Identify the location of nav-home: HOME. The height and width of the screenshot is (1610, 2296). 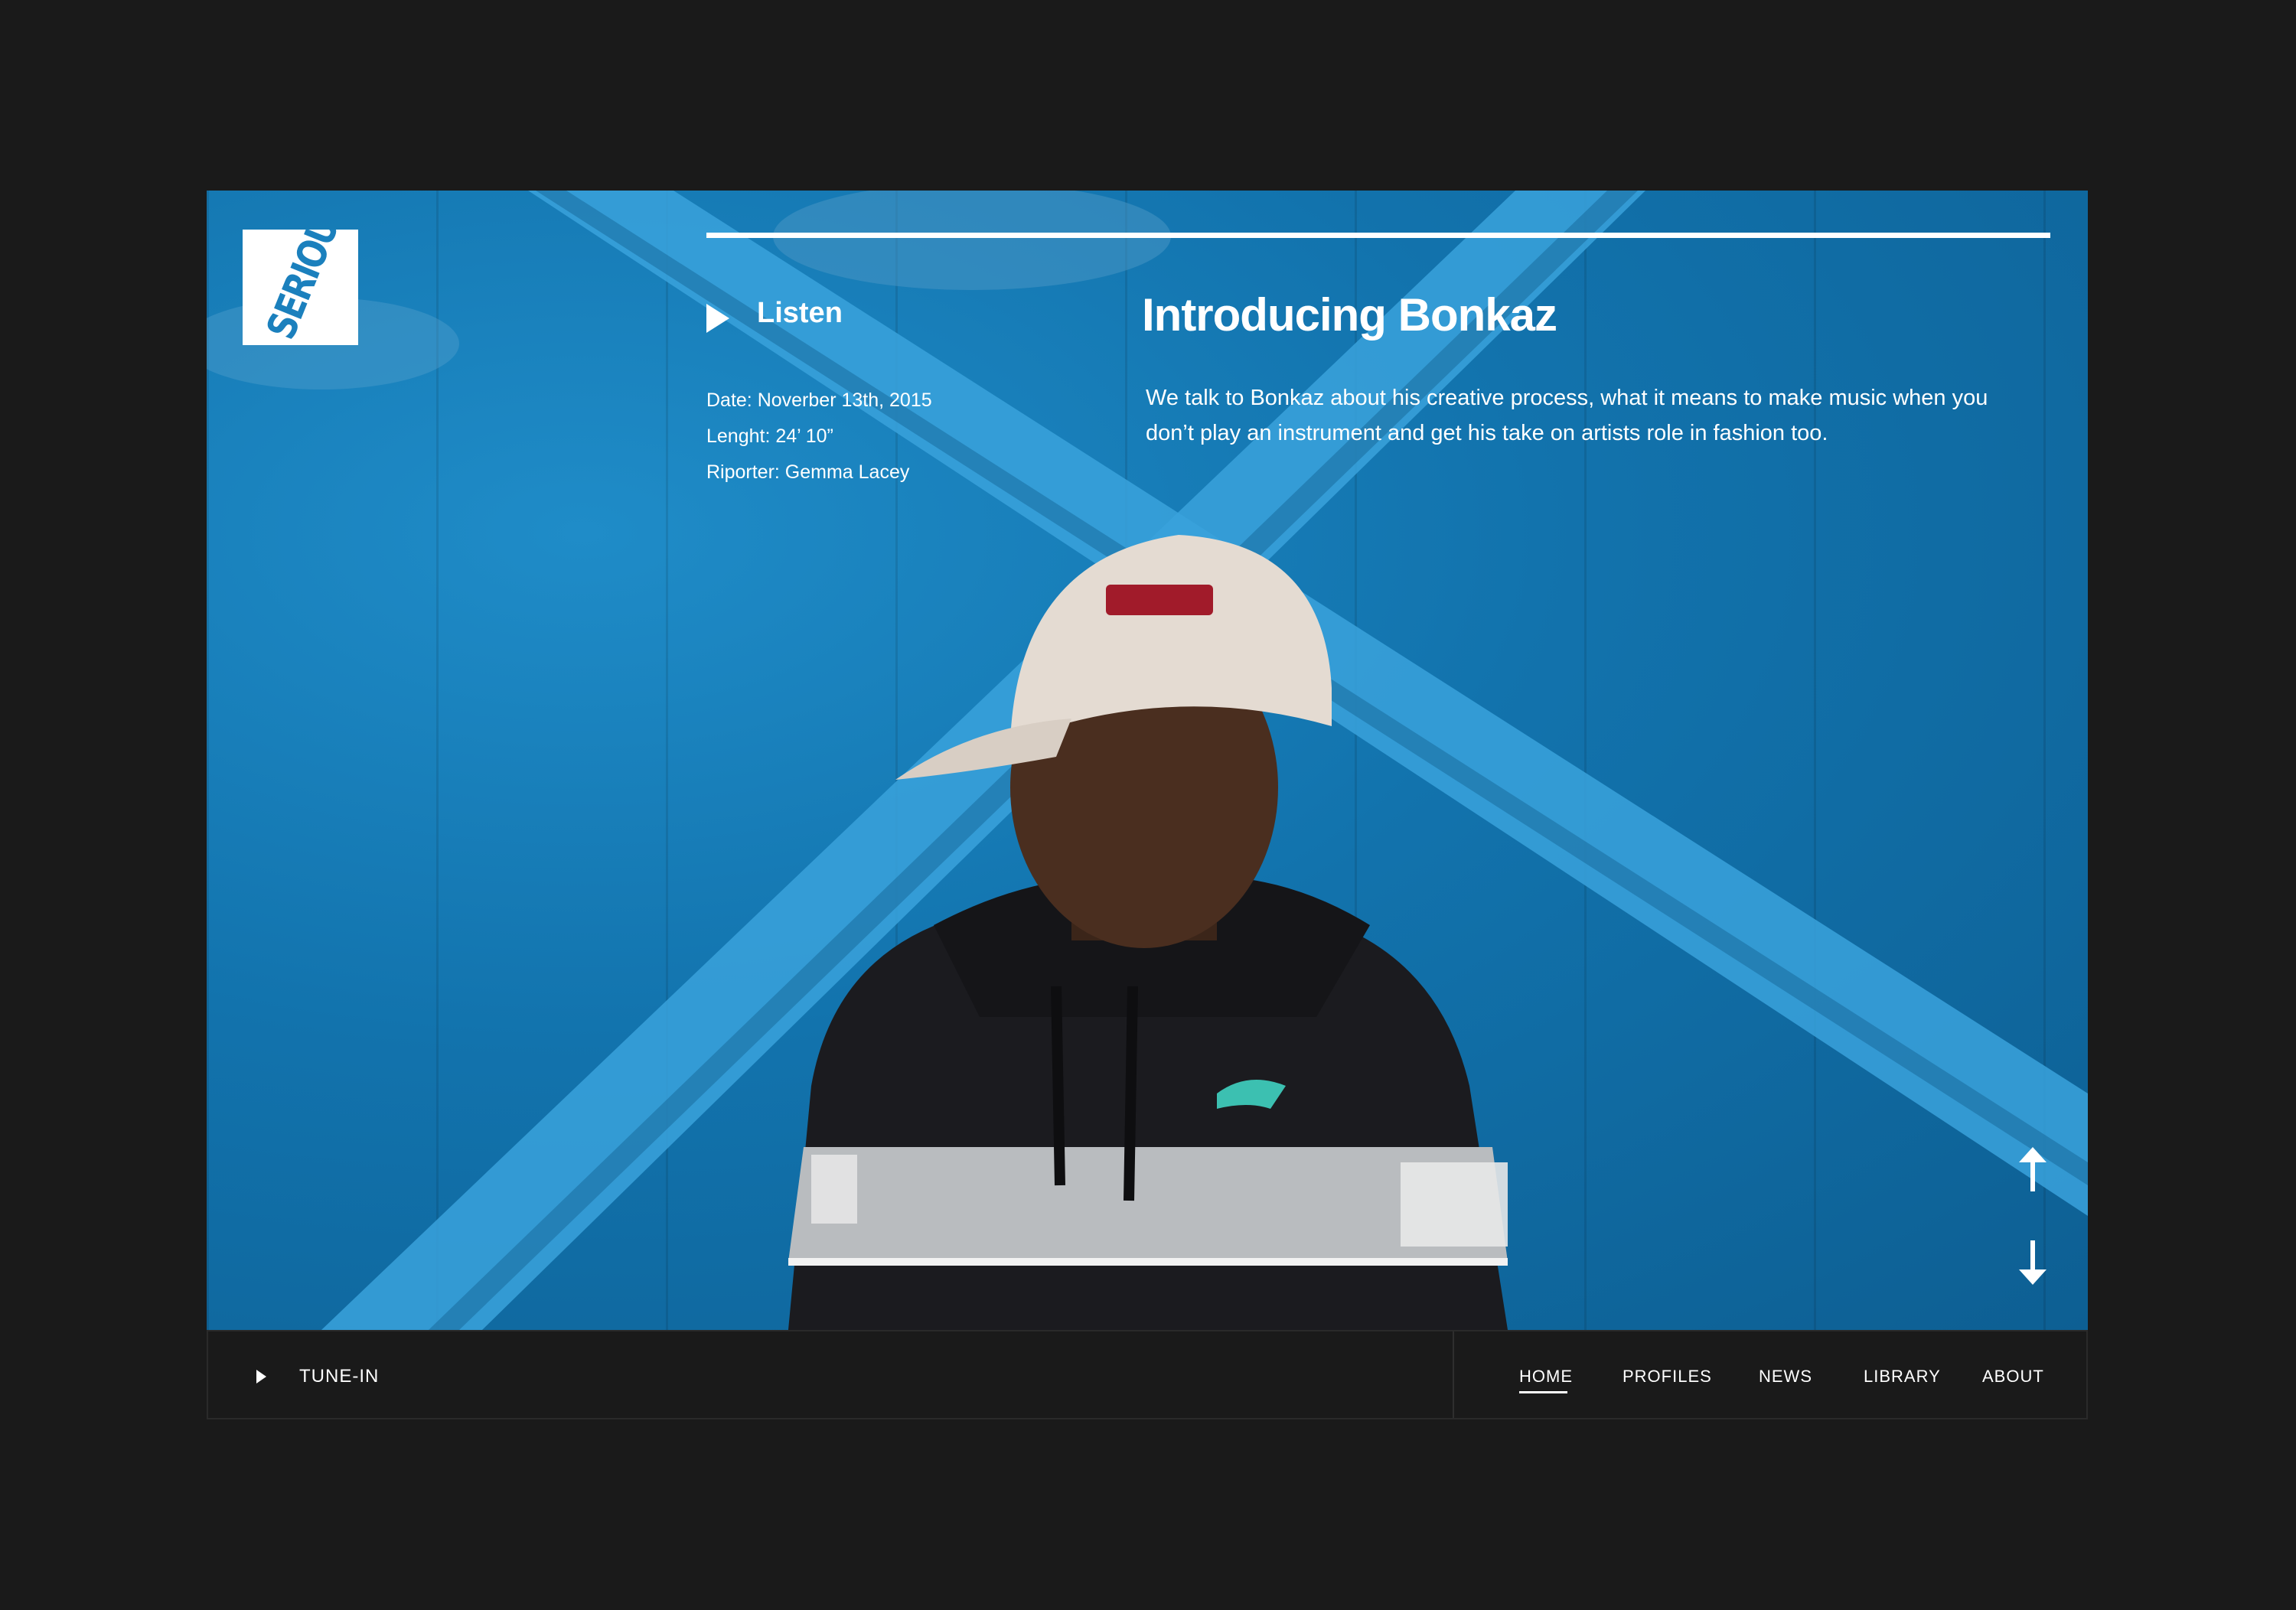
(1546, 1377).